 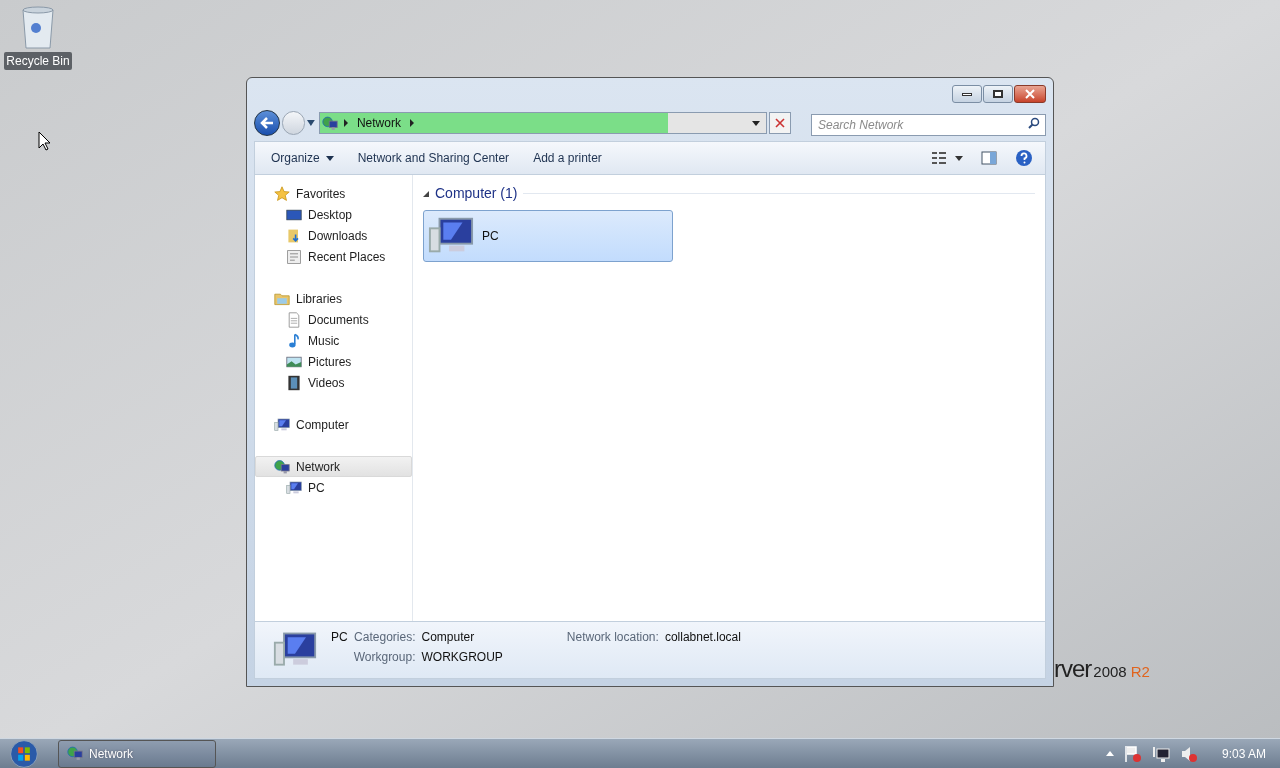 What do you see at coordinates (333, 424) in the screenshot?
I see `sidebar-item: Computer` at bounding box center [333, 424].